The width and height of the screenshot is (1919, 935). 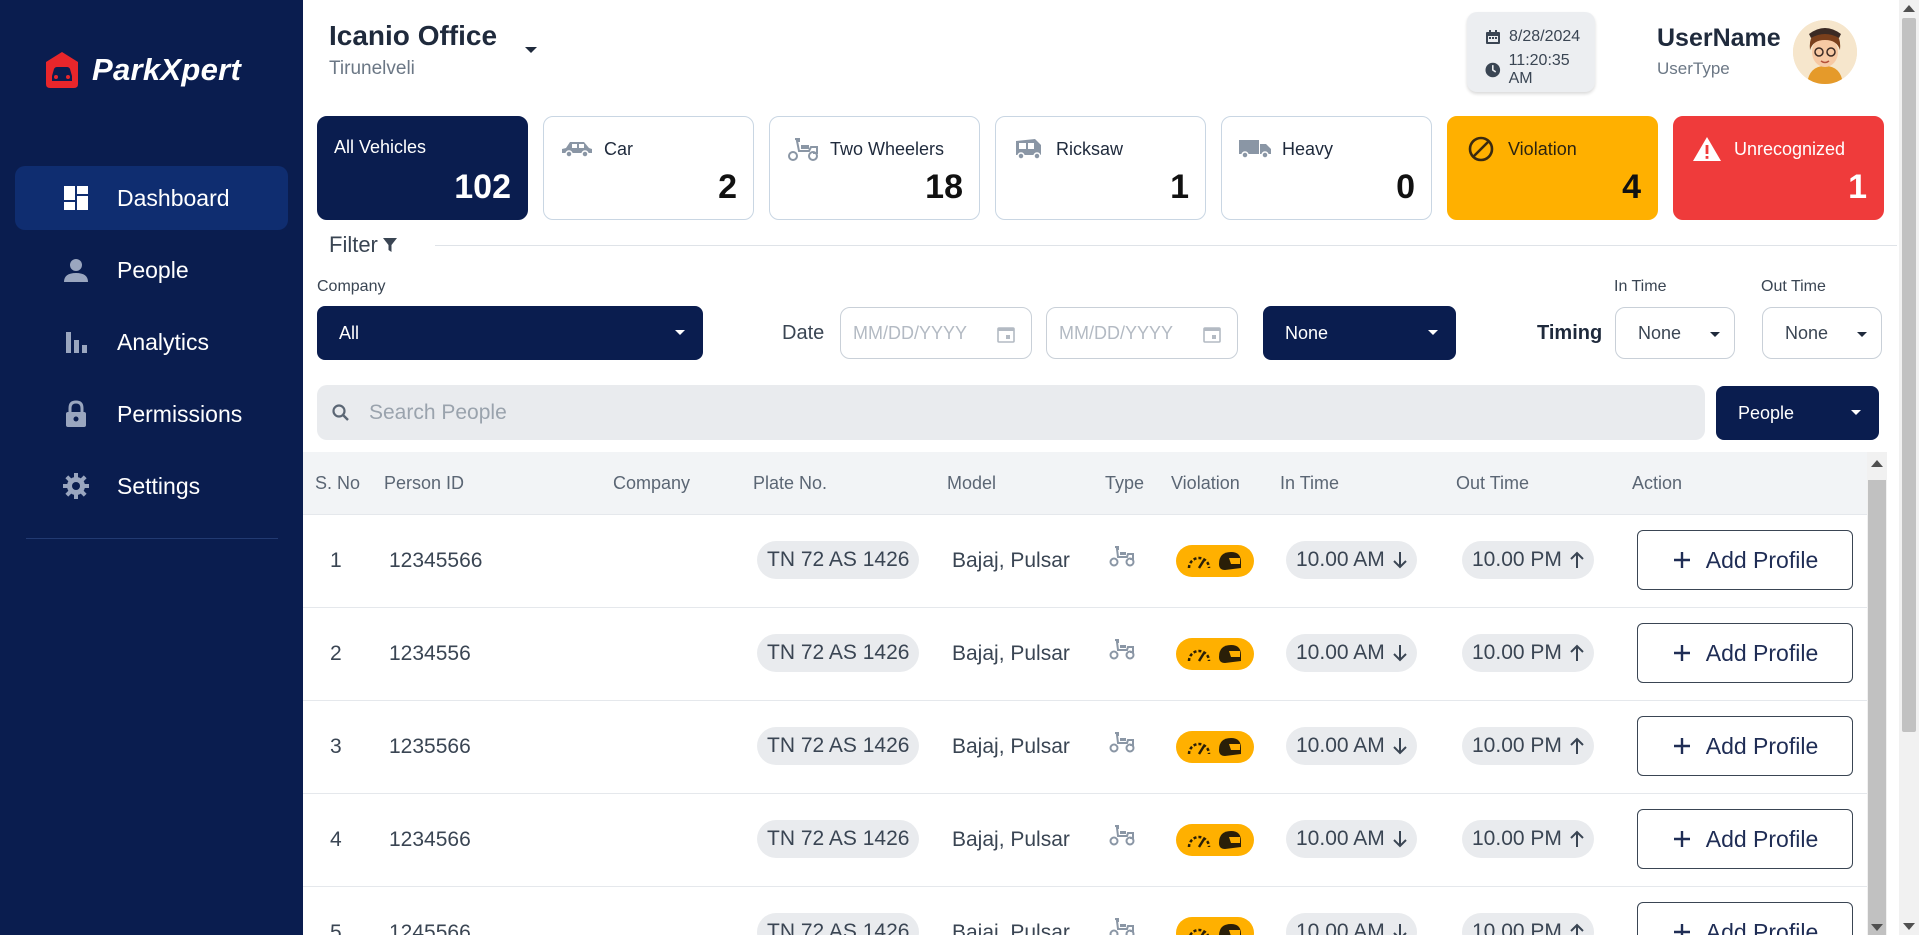 I want to click on date-to-placeholder: MM/DD/YYYY, so click(x=1116, y=332).